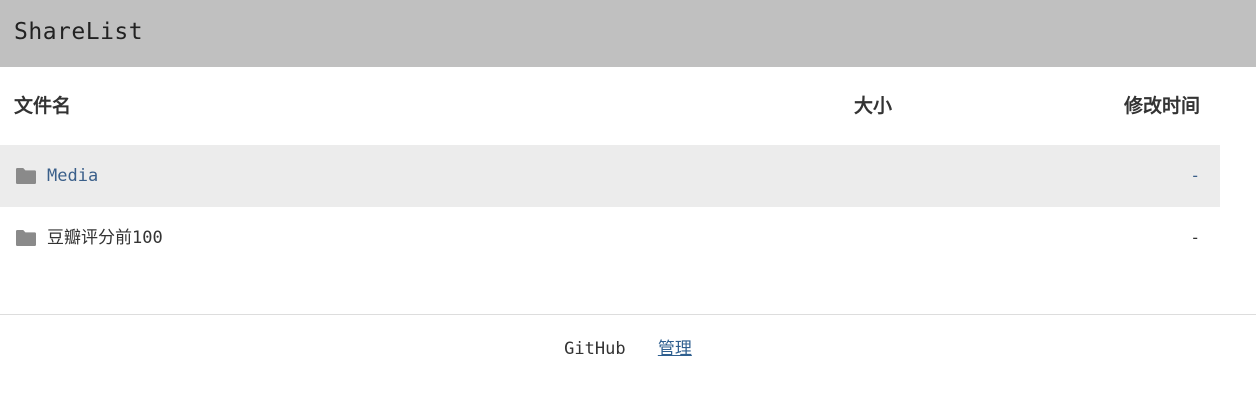 Image resolution: width=1256 pixels, height=413 pixels. Describe the element at coordinates (105, 238) in the screenshot. I see `file-name-link: 豆瓣评分前100` at that location.